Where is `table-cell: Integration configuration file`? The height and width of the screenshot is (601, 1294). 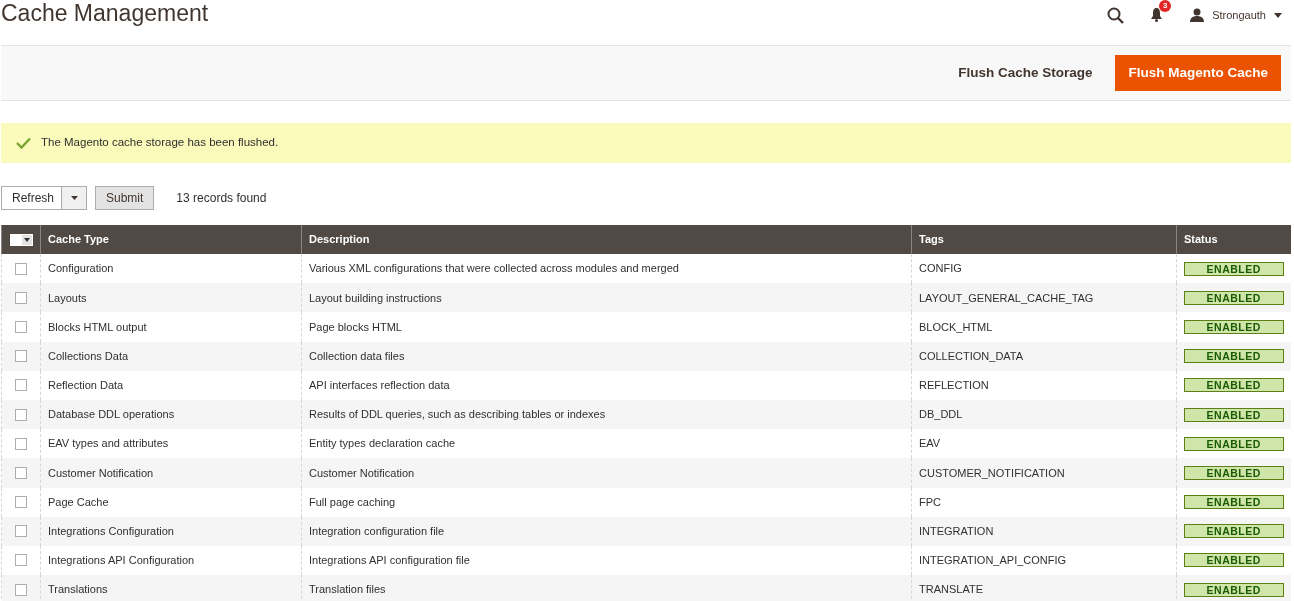 table-cell: Integration configuration file is located at coordinates (606, 531).